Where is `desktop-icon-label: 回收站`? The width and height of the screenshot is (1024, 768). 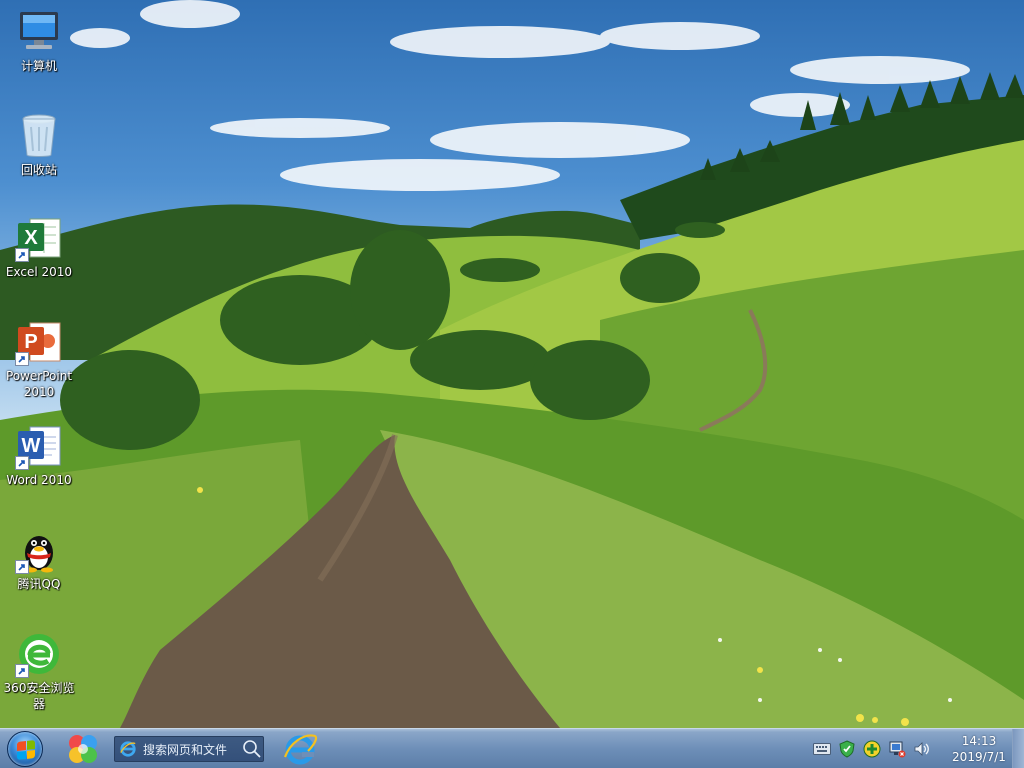 desktop-icon-label: 回收站 is located at coordinates (38, 170).